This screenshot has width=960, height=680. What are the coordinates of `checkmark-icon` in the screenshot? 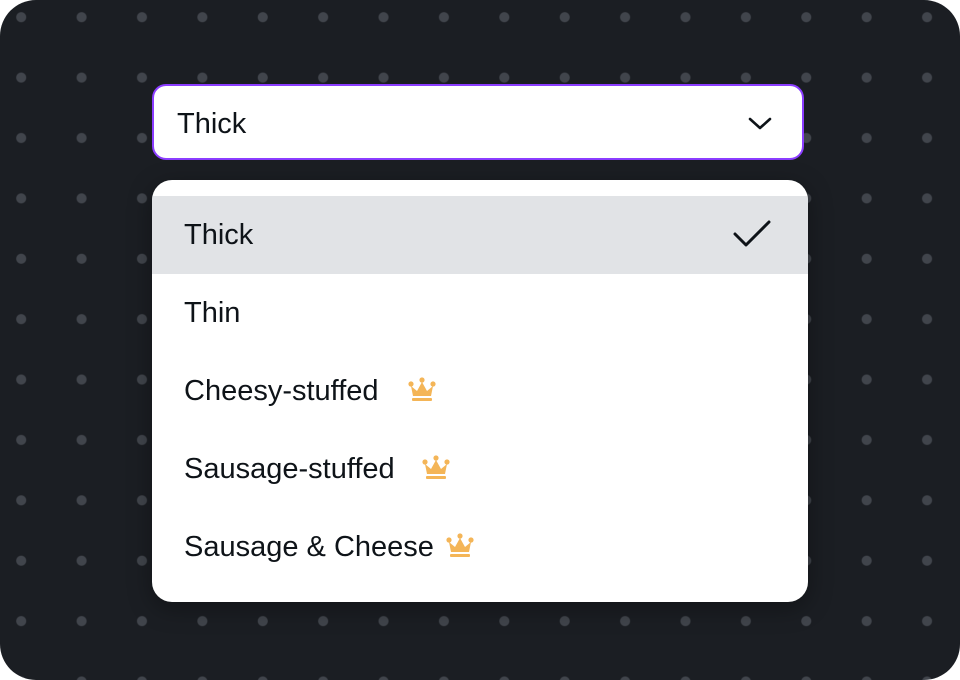 It's located at (752, 233).